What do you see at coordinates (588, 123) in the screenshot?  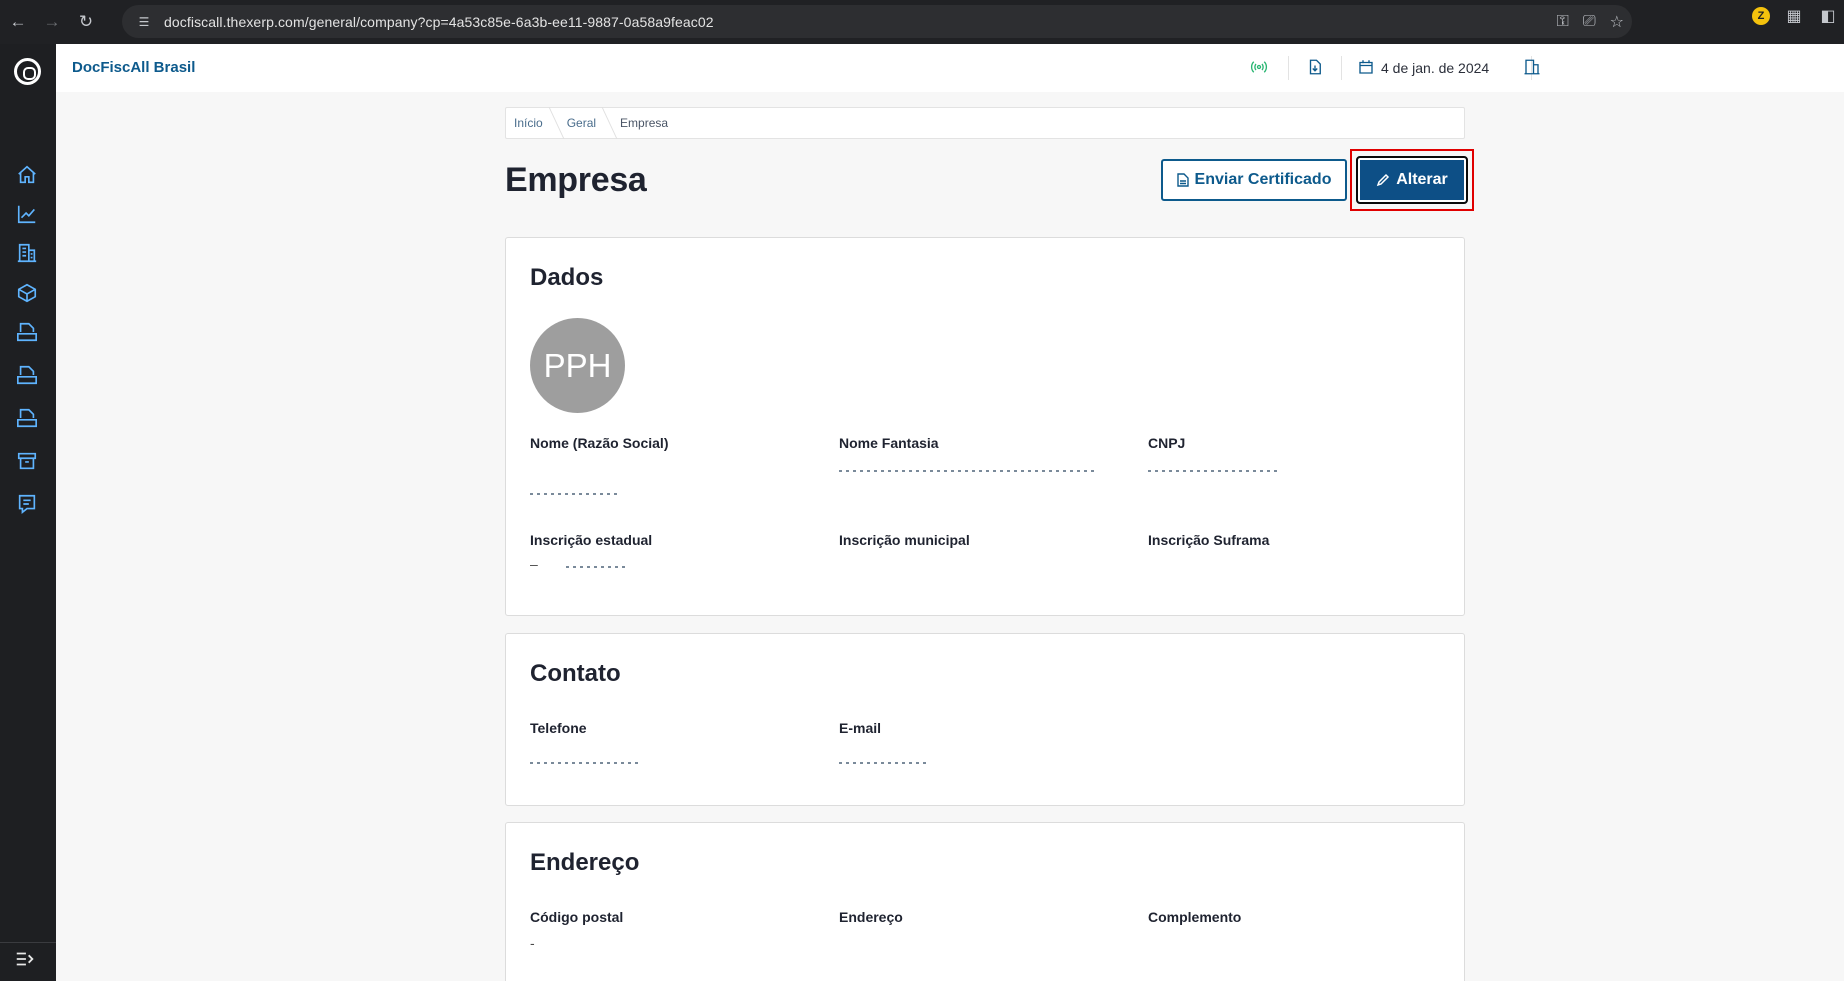 I see `breadcrumb-geral: Geral` at bounding box center [588, 123].